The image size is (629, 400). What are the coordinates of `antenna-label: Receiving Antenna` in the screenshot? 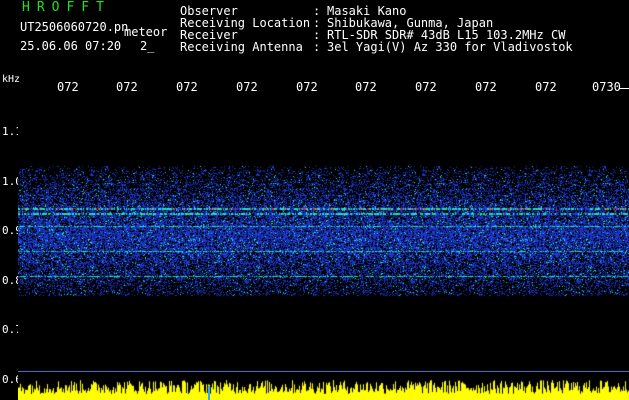 It's located at (241, 47).